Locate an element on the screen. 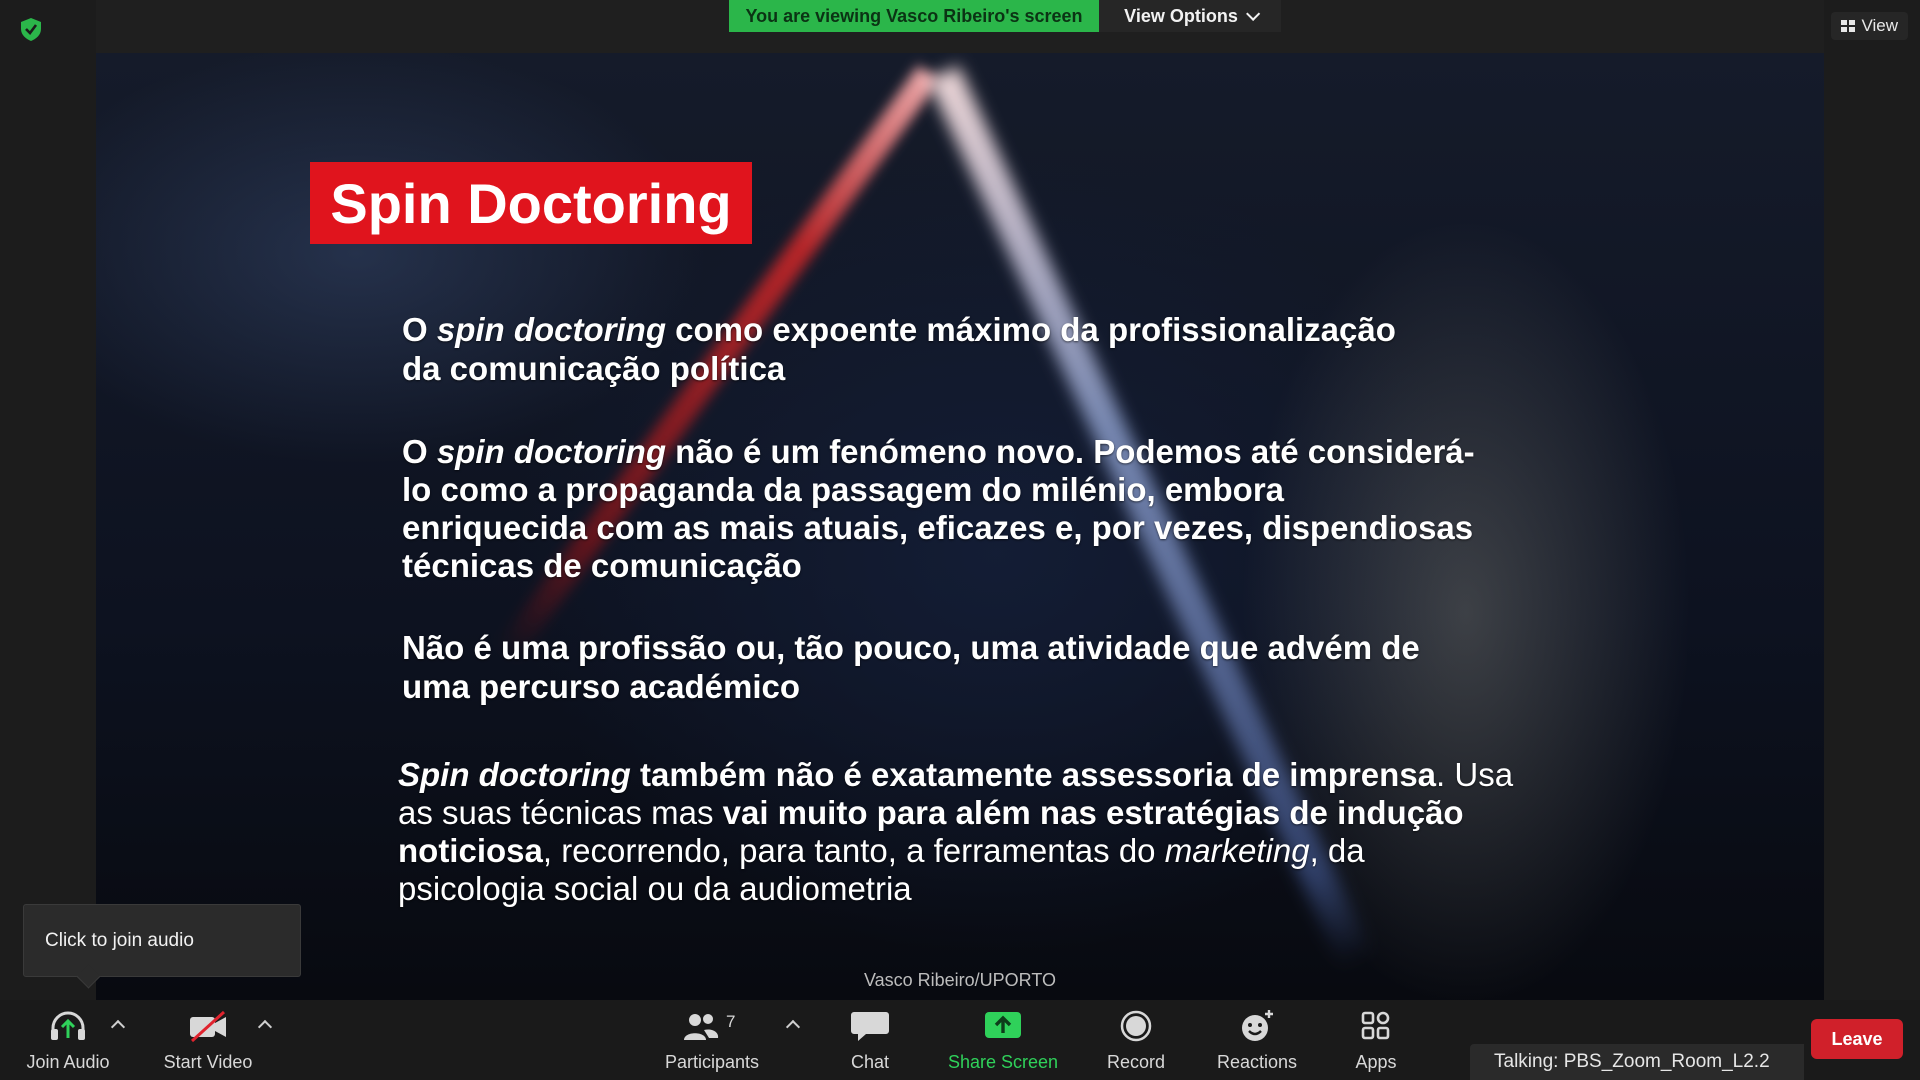 The width and height of the screenshot is (1920, 1080). chat-label: Chat is located at coordinates (870, 1062).